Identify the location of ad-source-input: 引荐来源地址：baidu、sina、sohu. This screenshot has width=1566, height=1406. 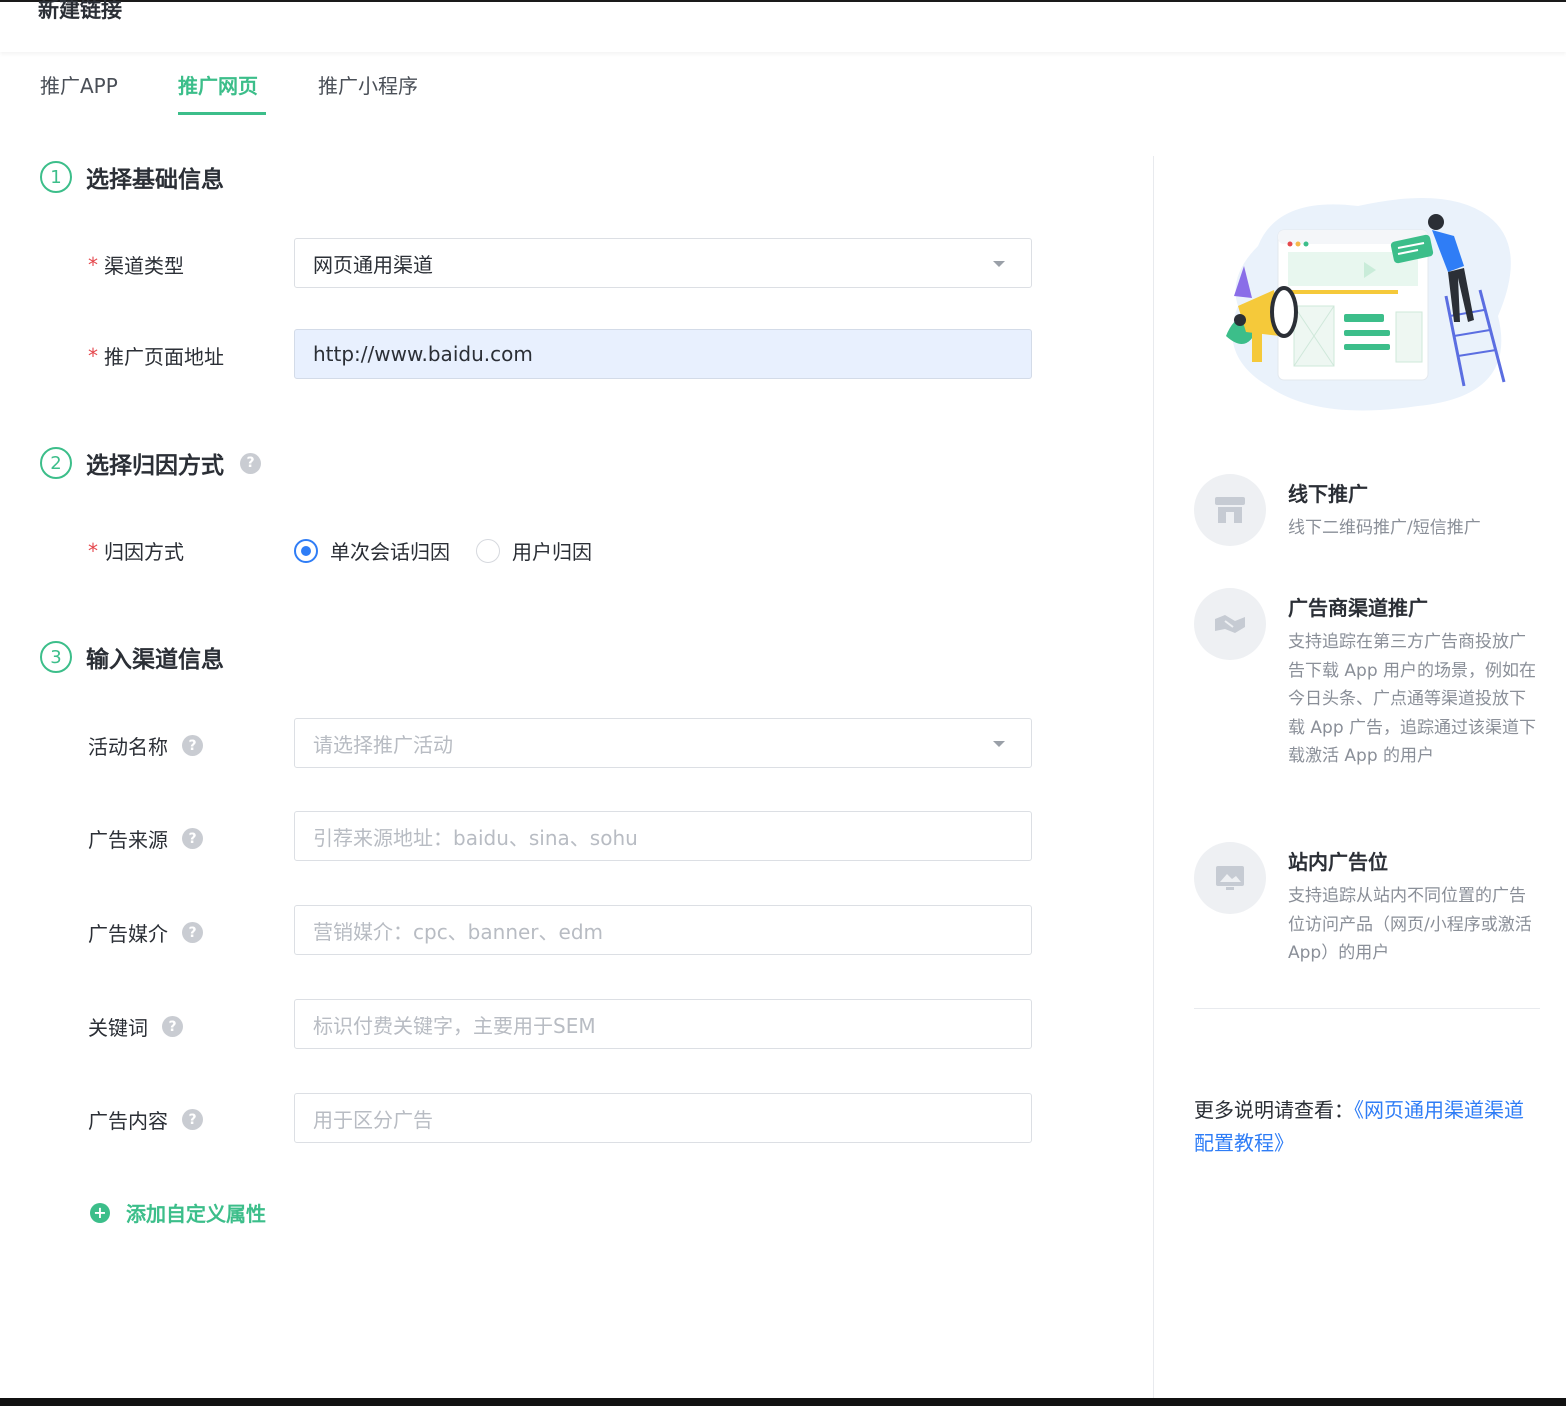
(663, 836).